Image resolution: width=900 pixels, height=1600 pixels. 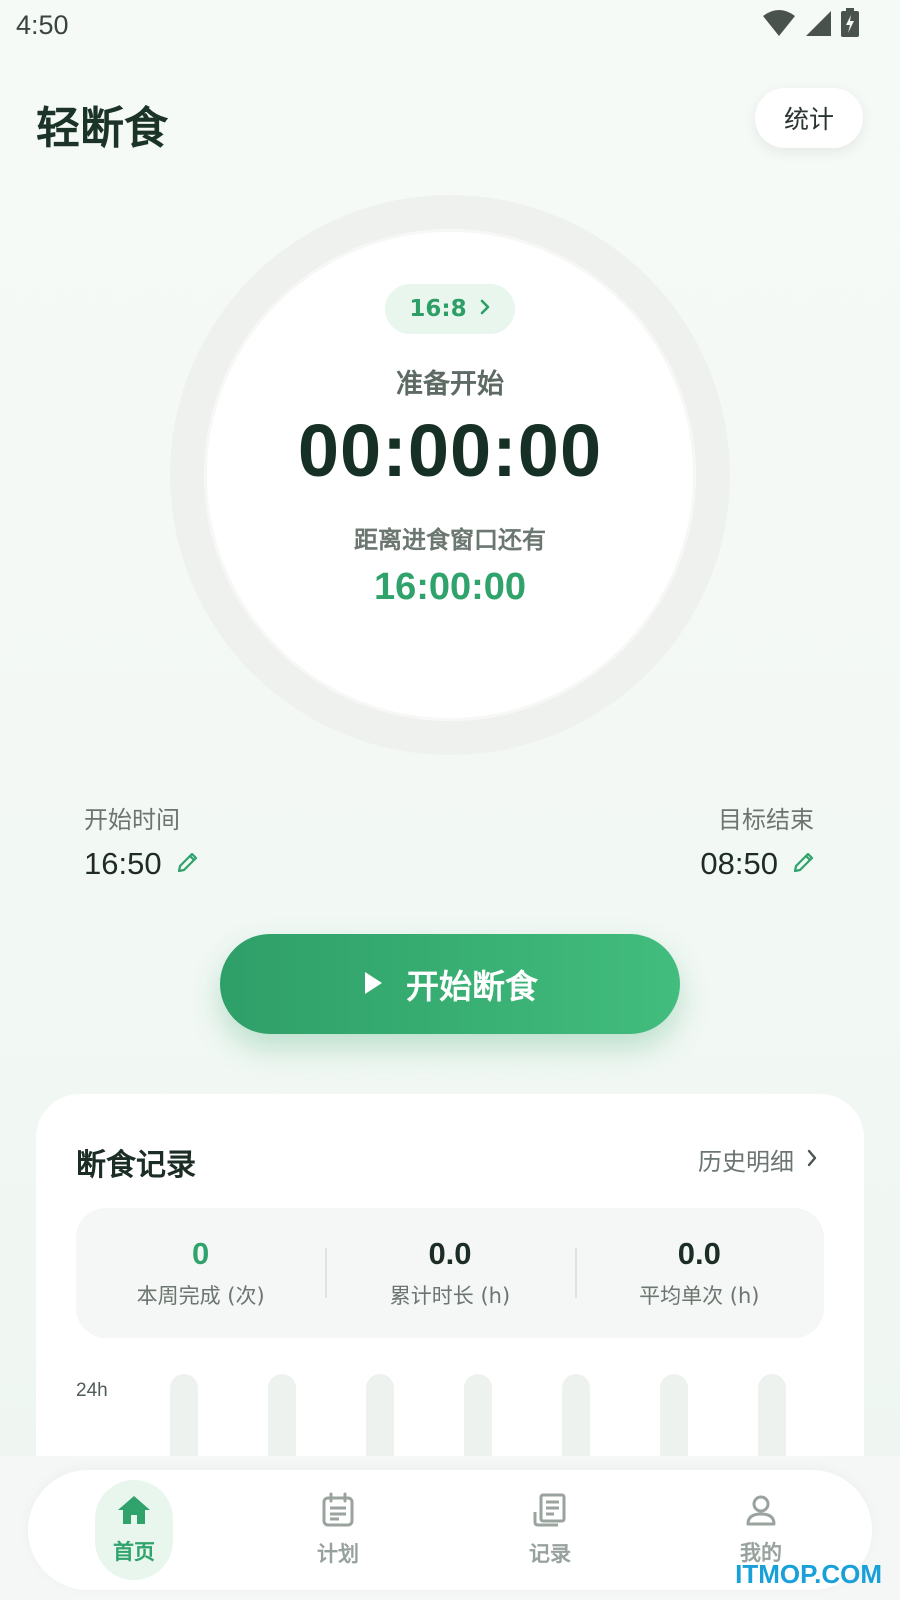 I want to click on plan-selector: 16:8, so click(x=450, y=309).